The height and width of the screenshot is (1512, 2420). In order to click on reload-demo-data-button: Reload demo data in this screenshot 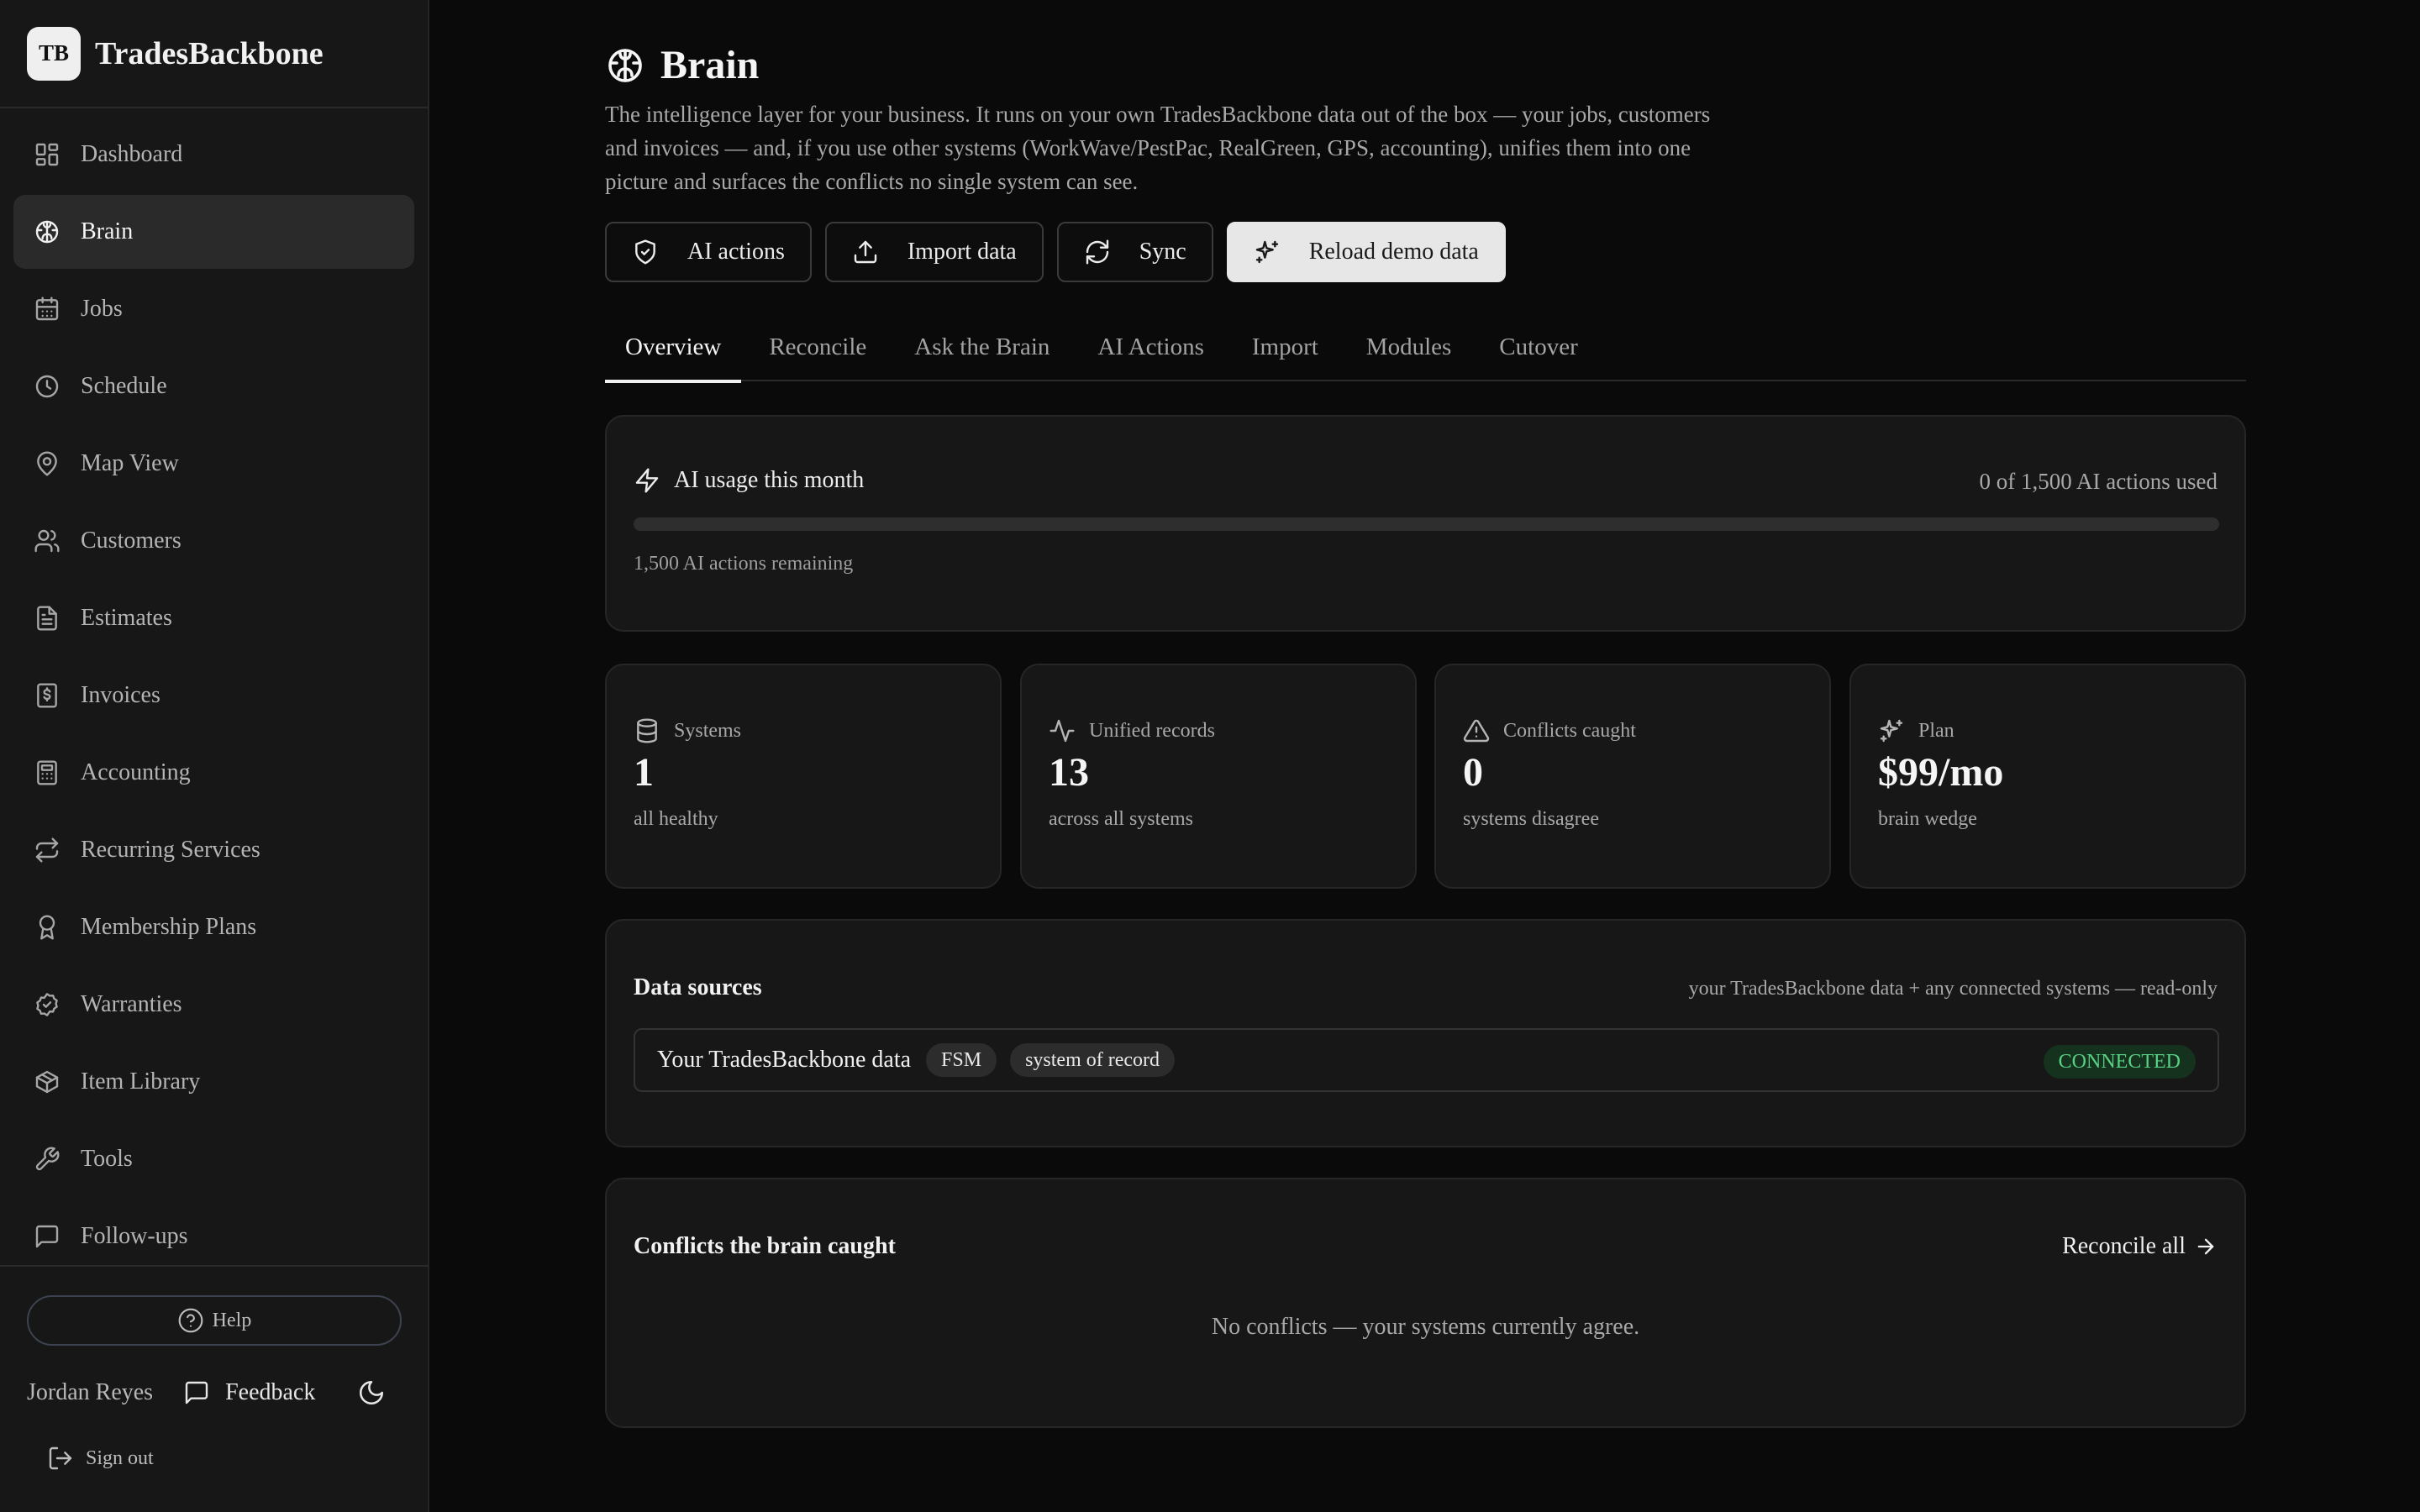, I will do `click(1366, 252)`.